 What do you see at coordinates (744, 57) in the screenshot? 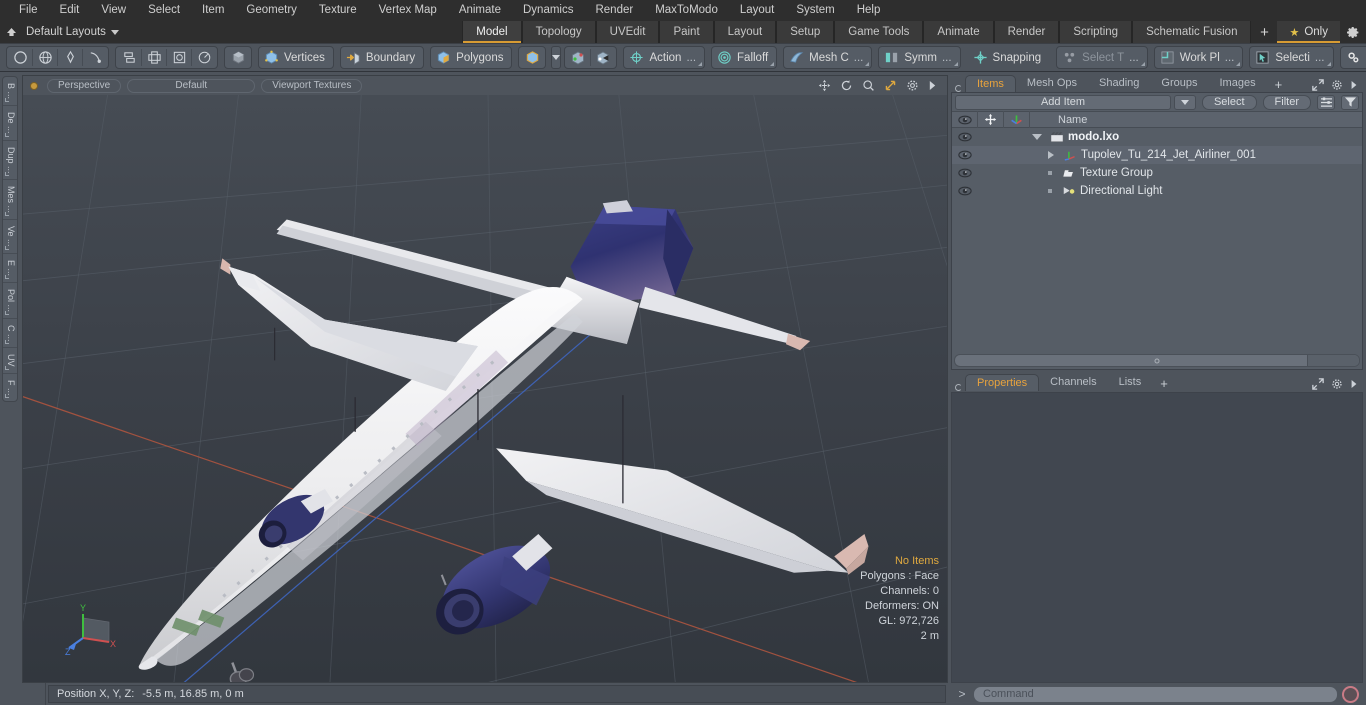
I see `falloff-button: Falloff` at bounding box center [744, 57].